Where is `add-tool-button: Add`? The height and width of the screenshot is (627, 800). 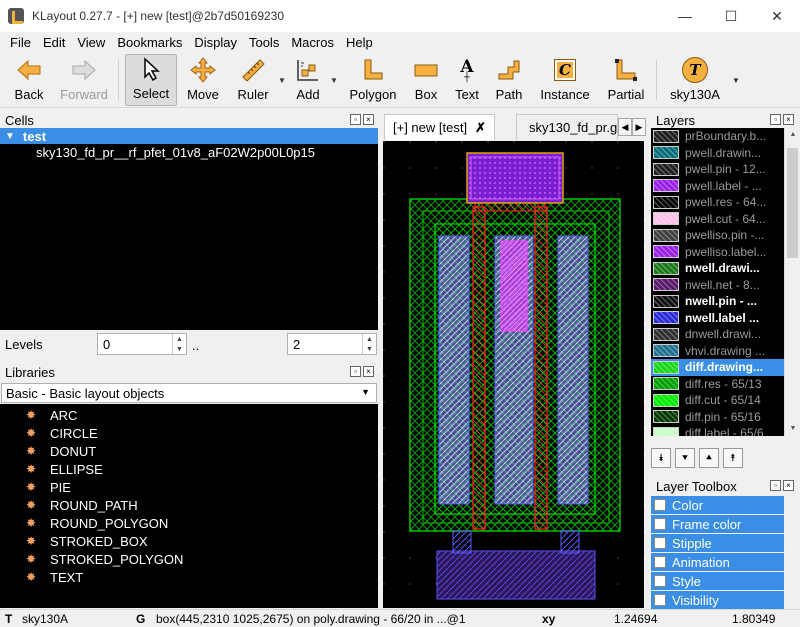 add-tool-button: Add is located at coordinates (308, 80).